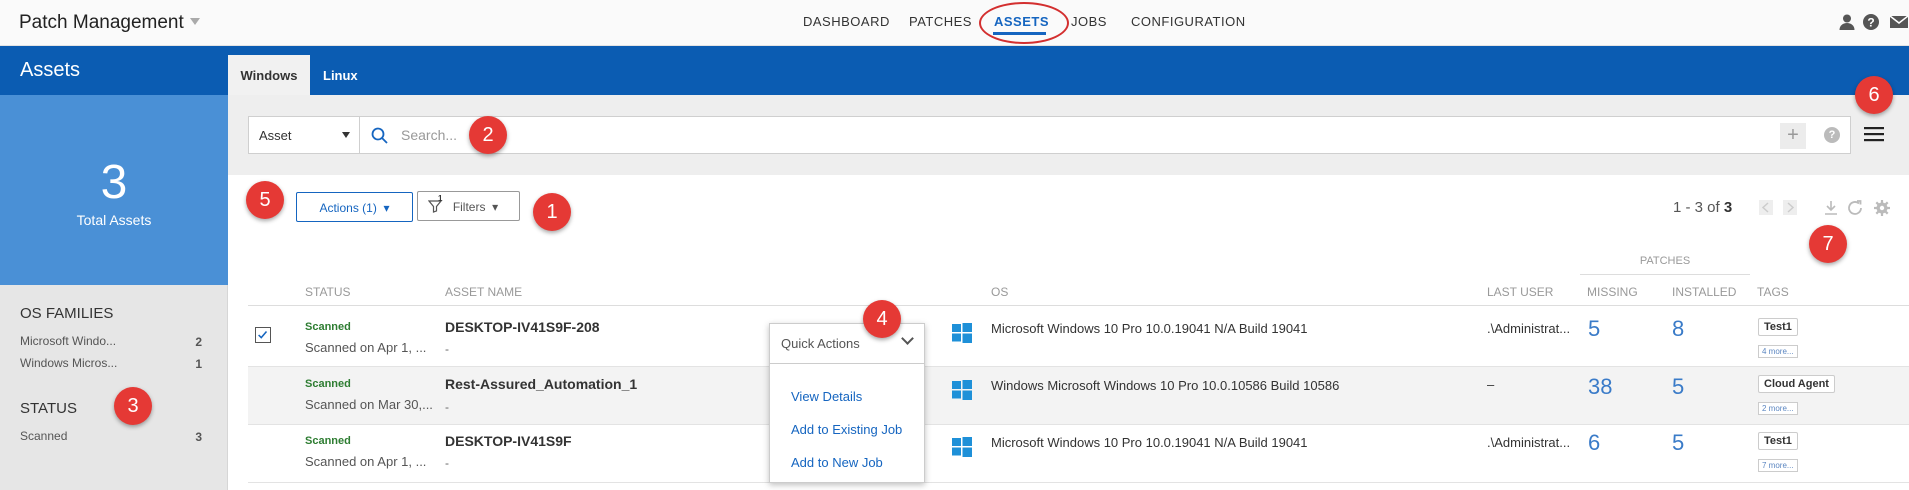  Describe the element at coordinates (1696, 207) in the screenshot. I see `paging-range: 1 - 3 of` at that location.